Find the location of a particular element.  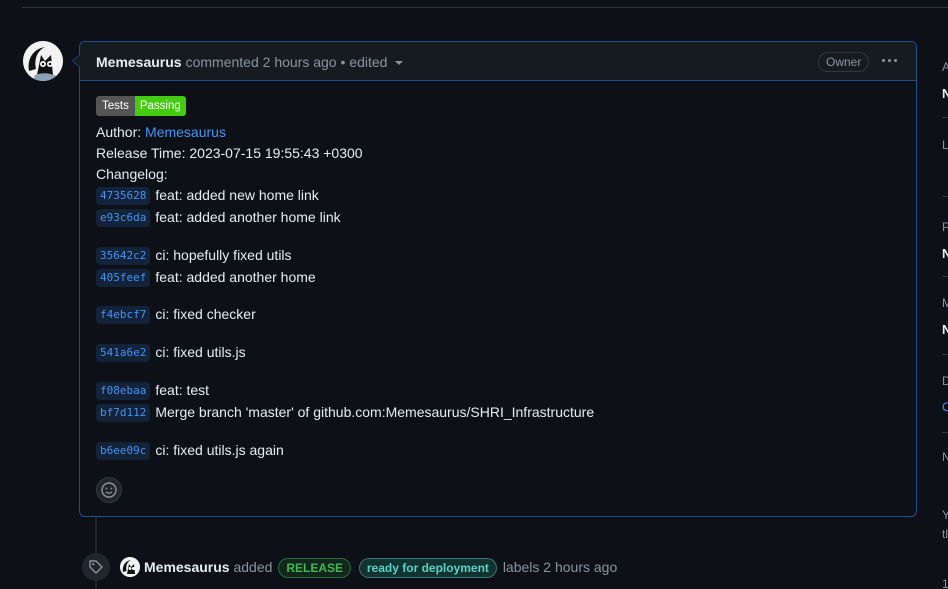

event-action: added is located at coordinates (253, 567).